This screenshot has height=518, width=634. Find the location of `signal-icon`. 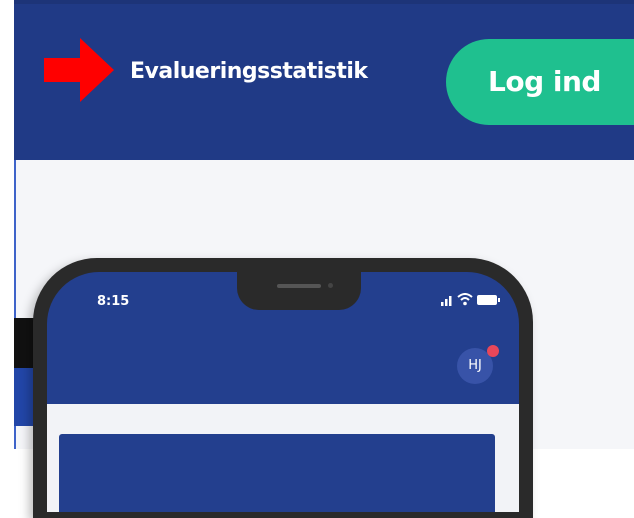

signal-icon is located at coordinates (446, 301).